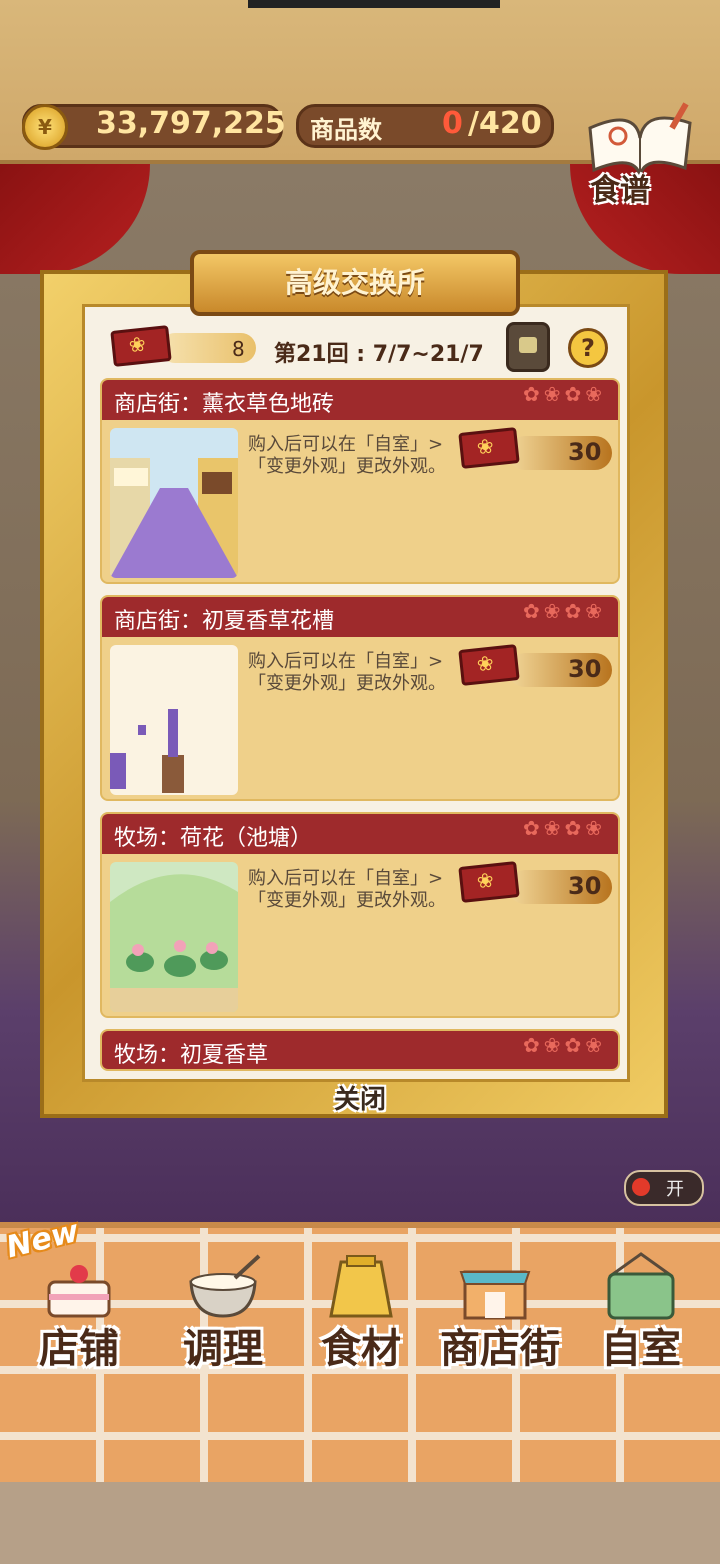 Image resolution: width=720 pixels, height=1564 pixels. I want to click on lotus-pond-preview, so click(174, 937).